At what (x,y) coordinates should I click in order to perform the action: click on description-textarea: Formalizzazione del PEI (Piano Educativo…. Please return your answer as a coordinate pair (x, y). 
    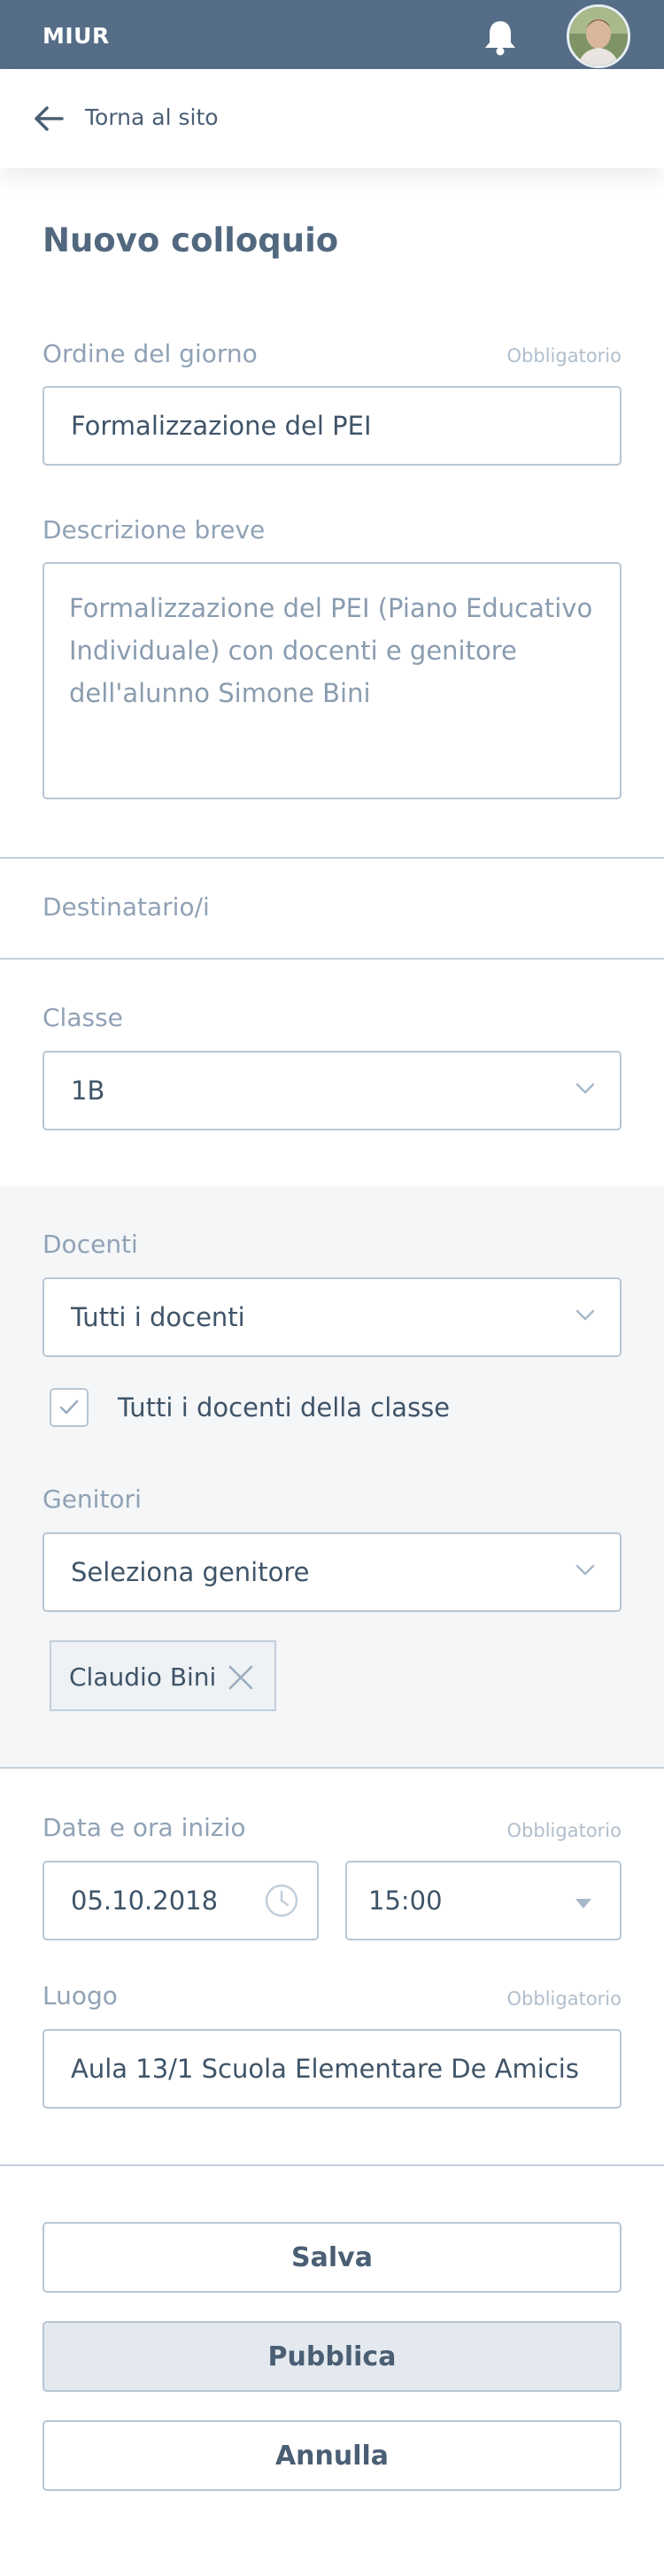
    Looking at the image, I should click on (332, 680).